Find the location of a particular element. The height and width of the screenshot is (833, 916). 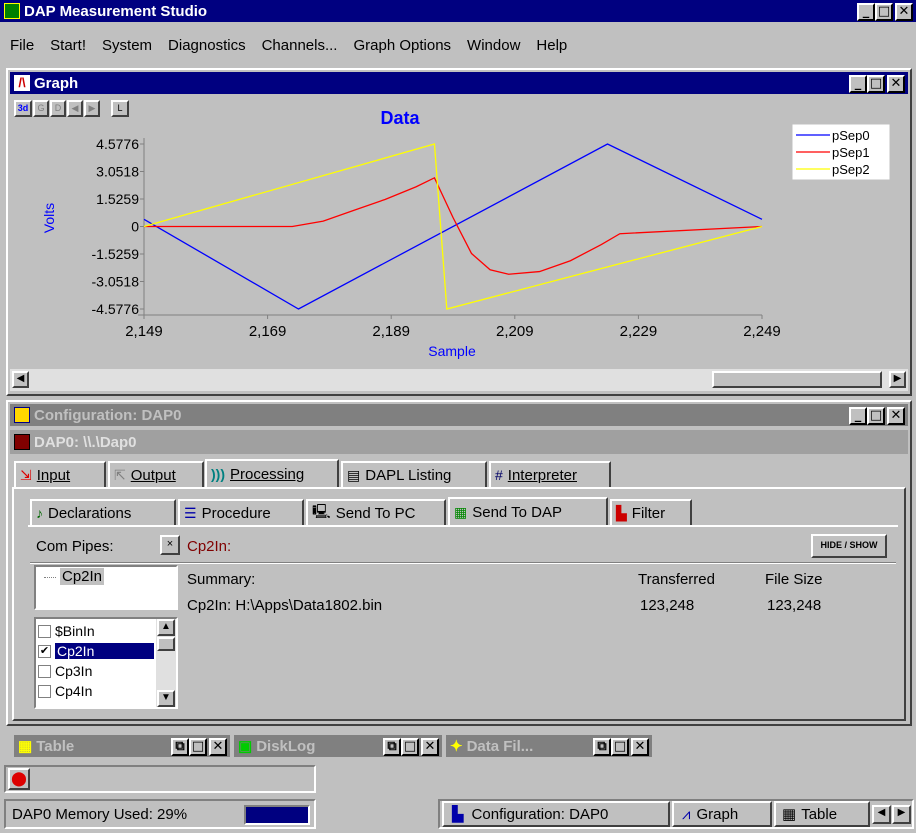

x-tick-label: 2,249 is located at coordinates (762, 331).